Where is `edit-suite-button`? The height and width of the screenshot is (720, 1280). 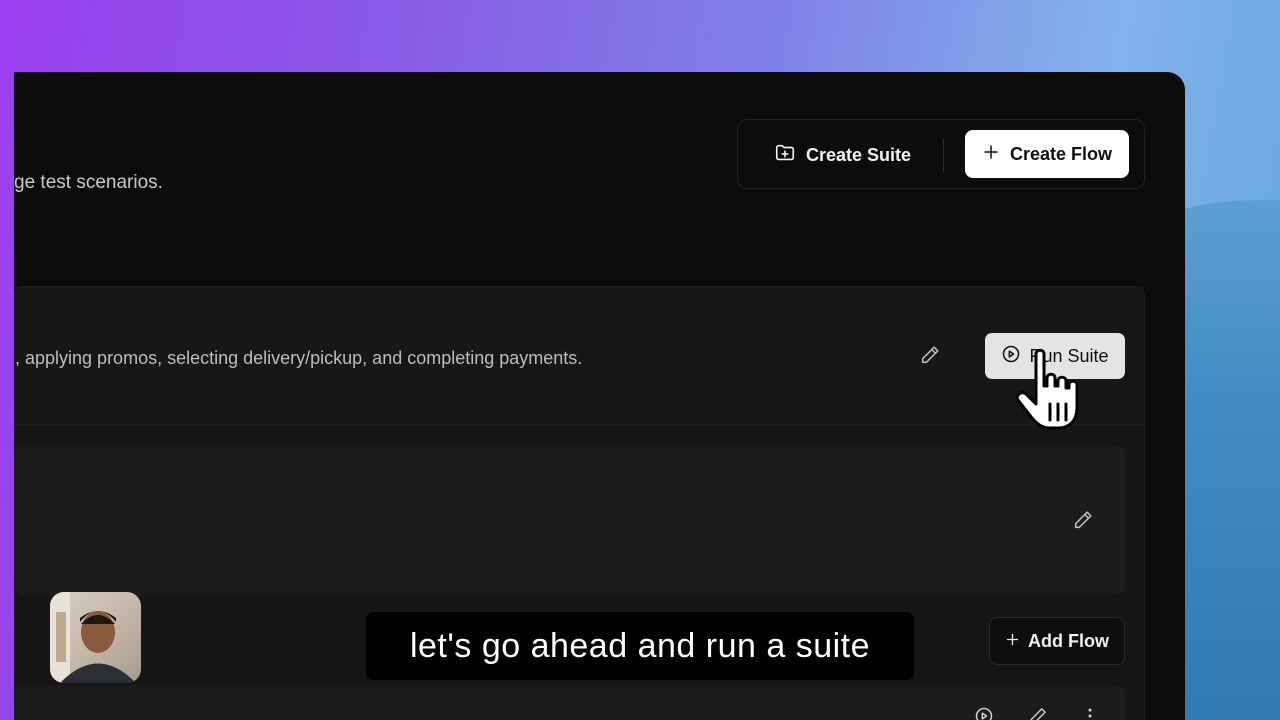 edit-suite-button is located at coordinates (930, 357).